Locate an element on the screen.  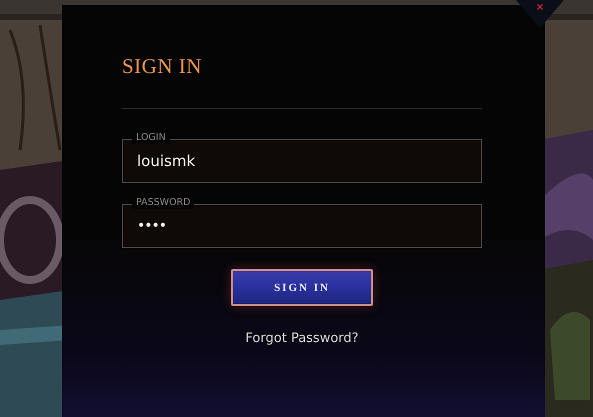
forgot-password-link: Forgot Password? is located at coordinates (302, 338).